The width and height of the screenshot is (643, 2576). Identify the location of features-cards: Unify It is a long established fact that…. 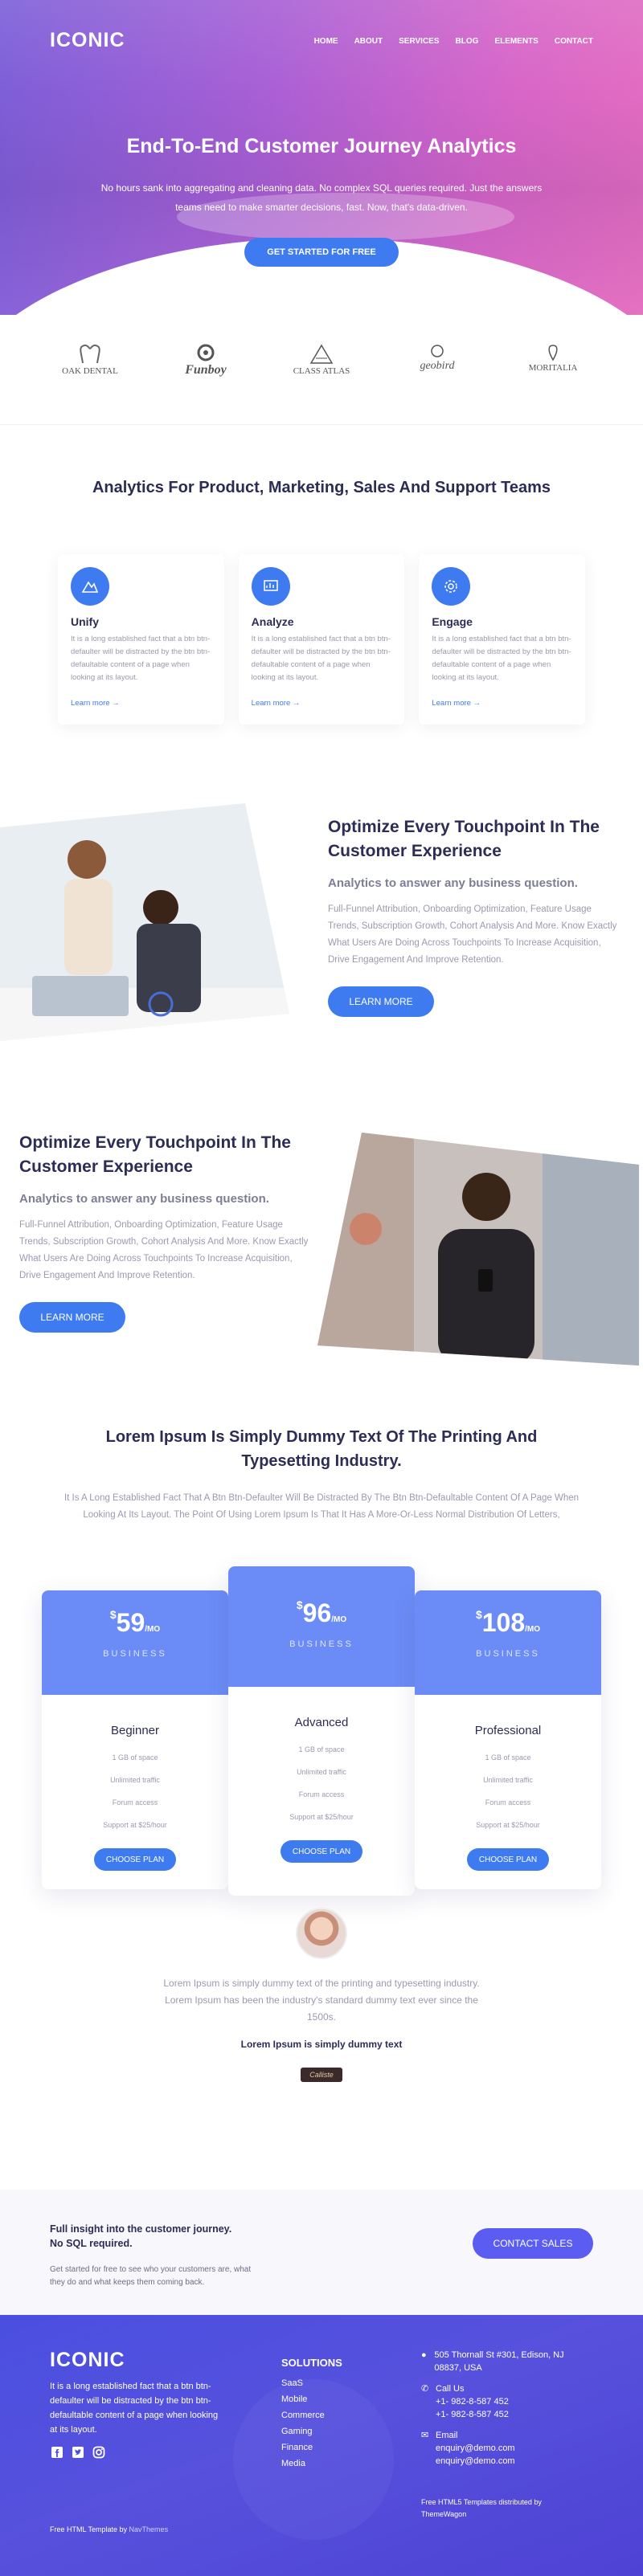
(321, 639).